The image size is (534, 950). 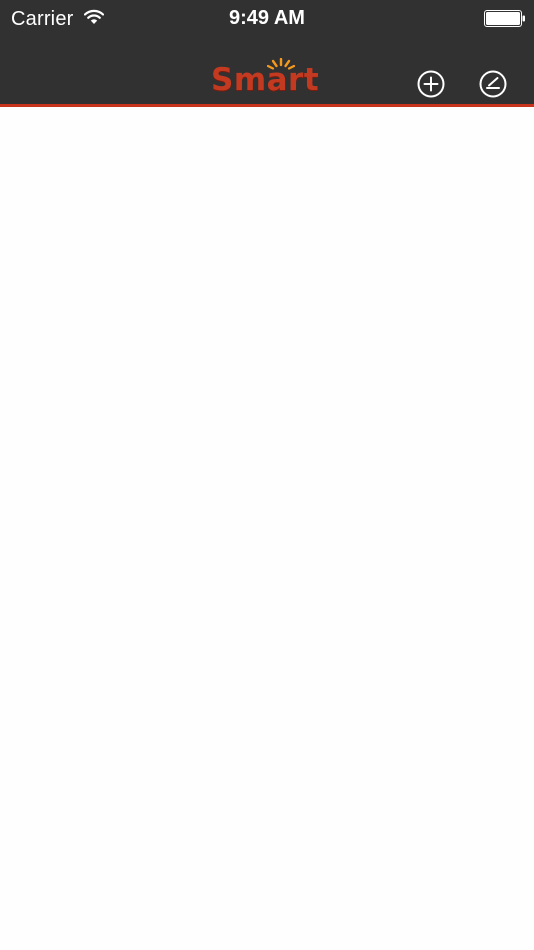 I want to click on edit-button, so click(x=493, y=84).